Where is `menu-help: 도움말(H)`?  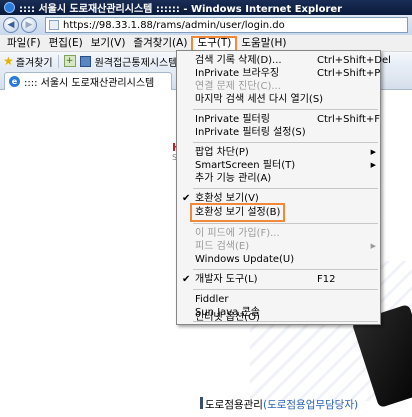
menu-help: 도움말(H) is located at coordinates (263, 43).